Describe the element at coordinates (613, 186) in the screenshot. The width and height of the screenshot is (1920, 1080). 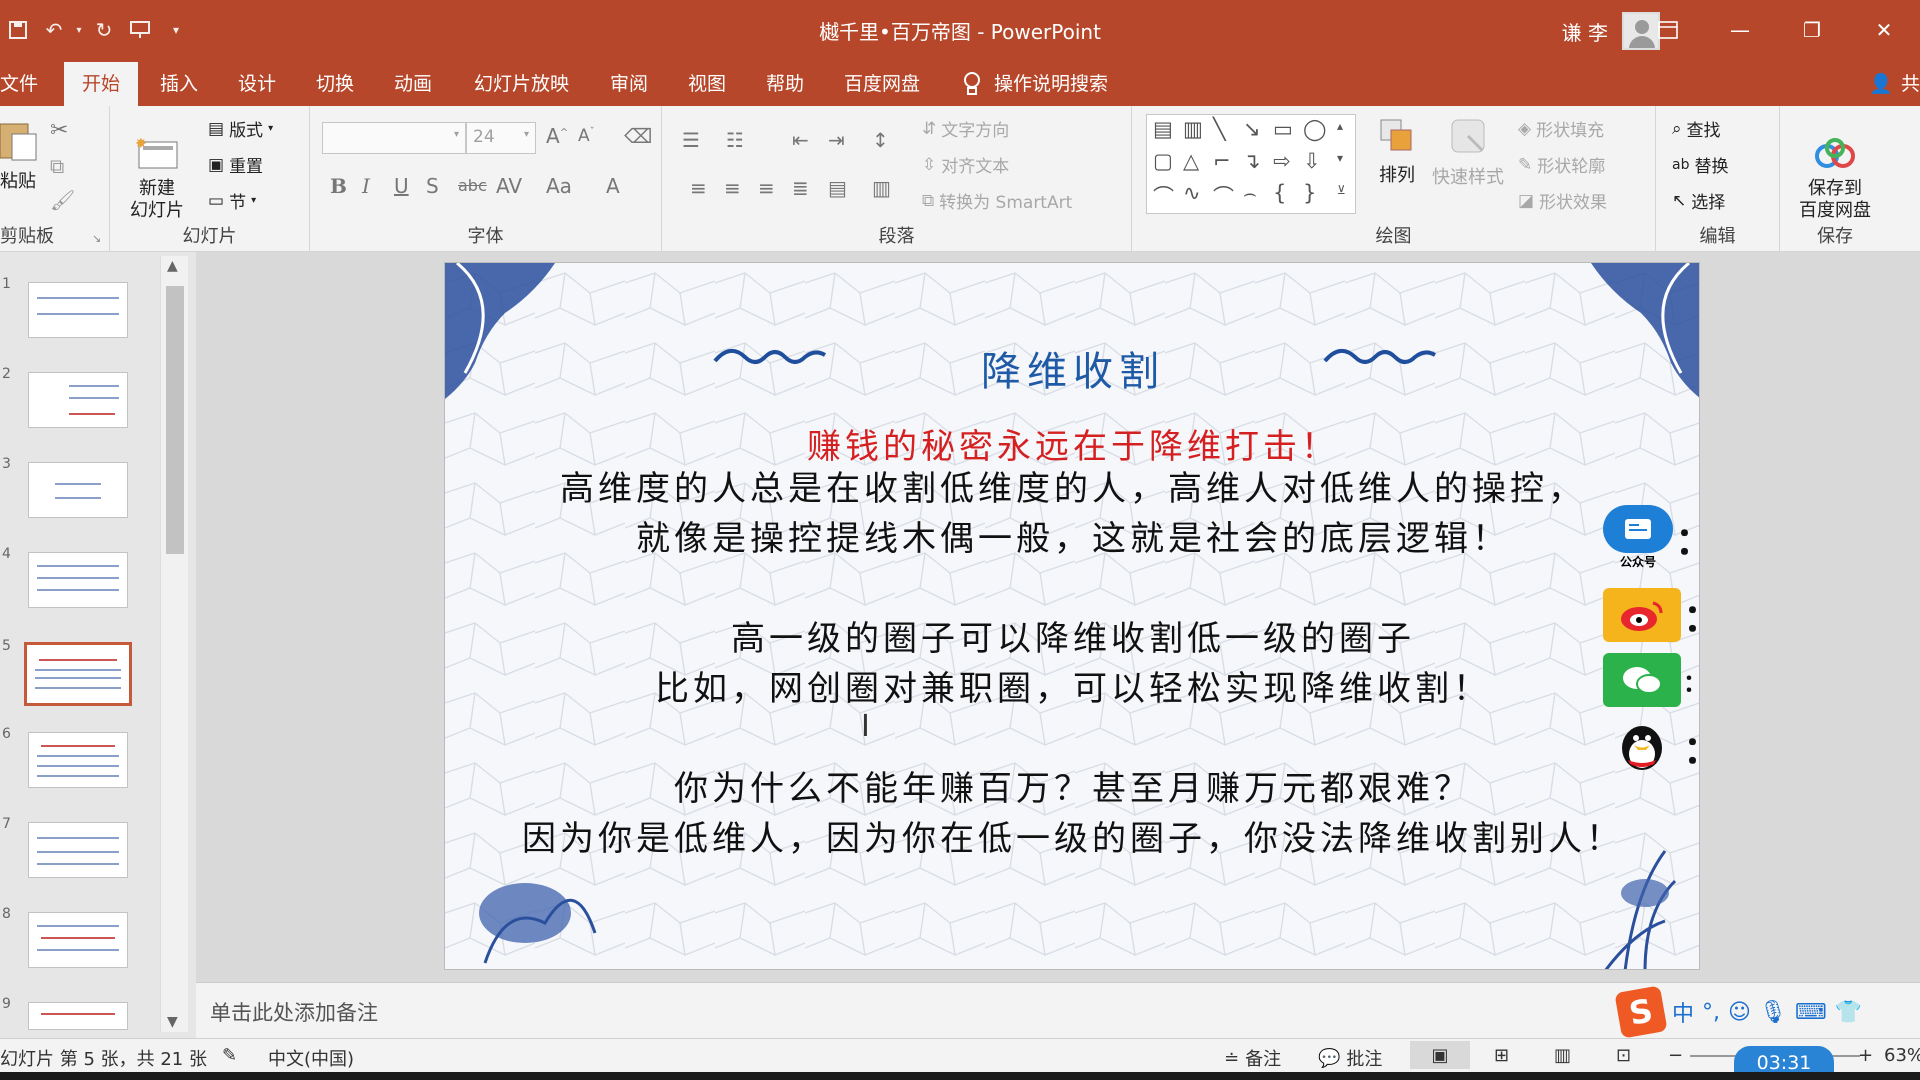
I see `font-color-icon: A` at that location.